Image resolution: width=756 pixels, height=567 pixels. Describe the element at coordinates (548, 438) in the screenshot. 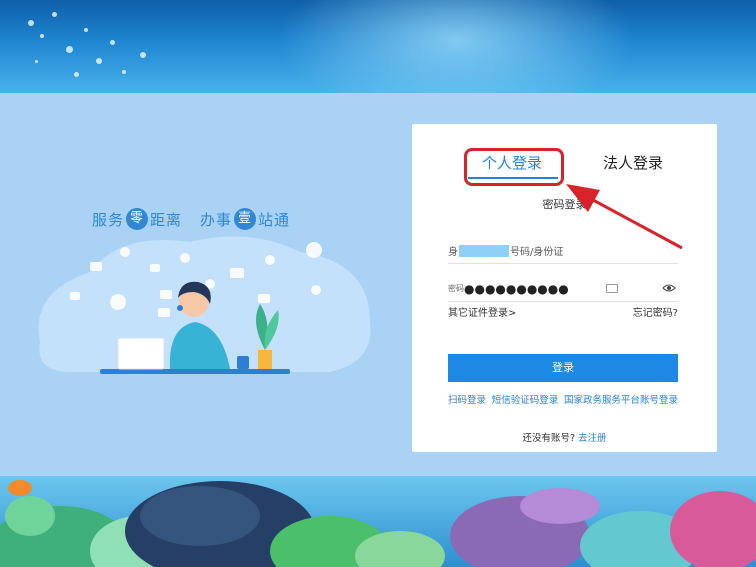

I see `register-text: 还没有账号?` at that location.